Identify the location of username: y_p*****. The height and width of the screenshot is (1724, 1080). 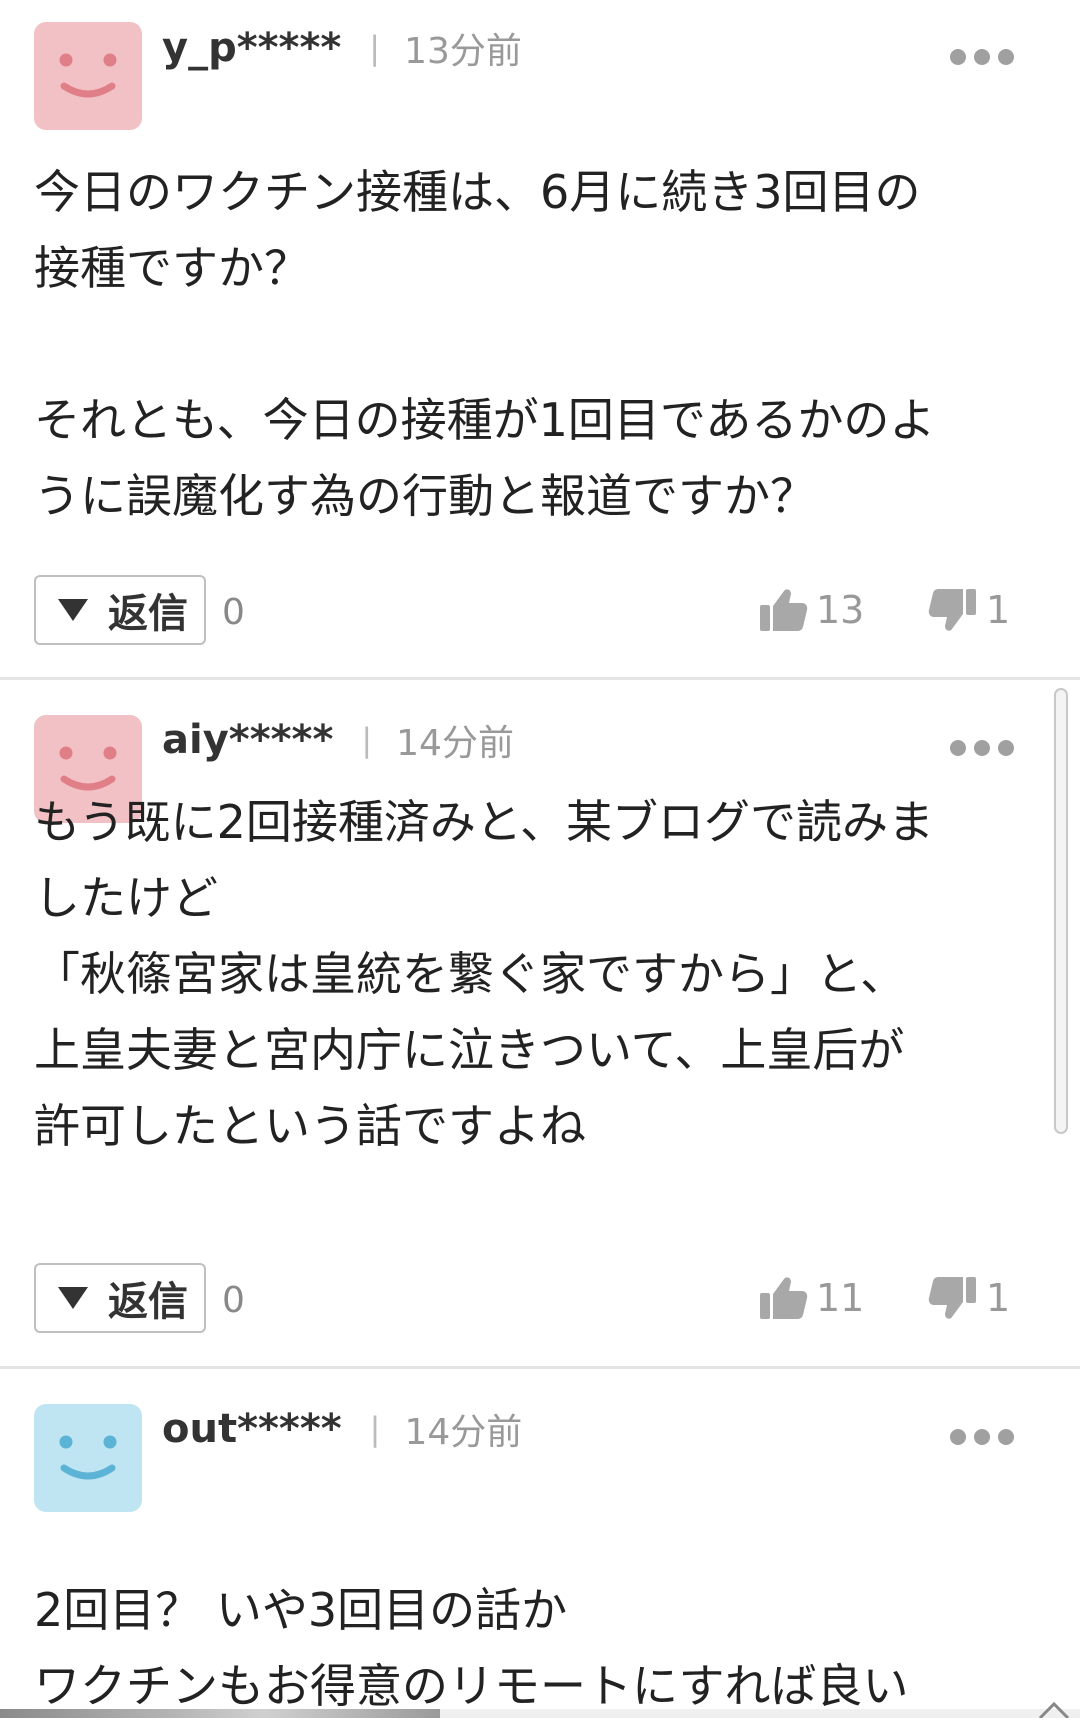
(251, 48).